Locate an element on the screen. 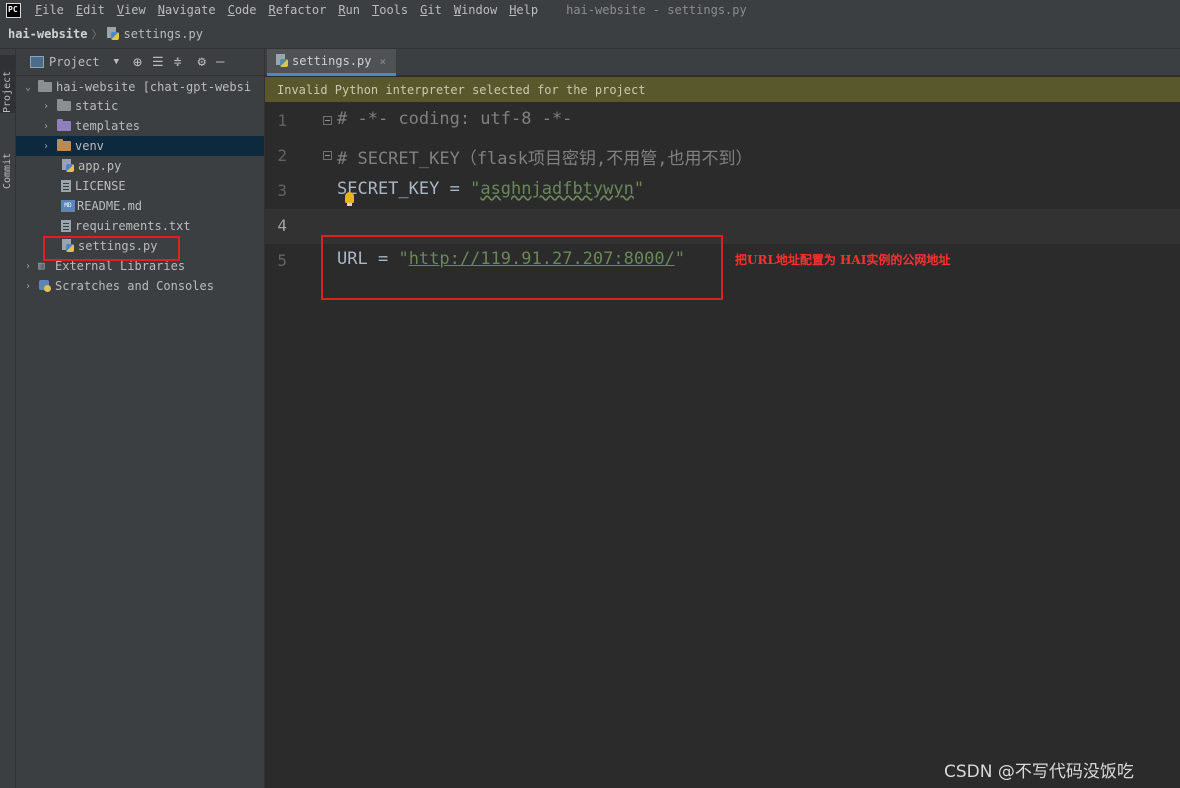 The image size is (1180, 788). tree-item-label: README.md is located at coordinates (110, 206).